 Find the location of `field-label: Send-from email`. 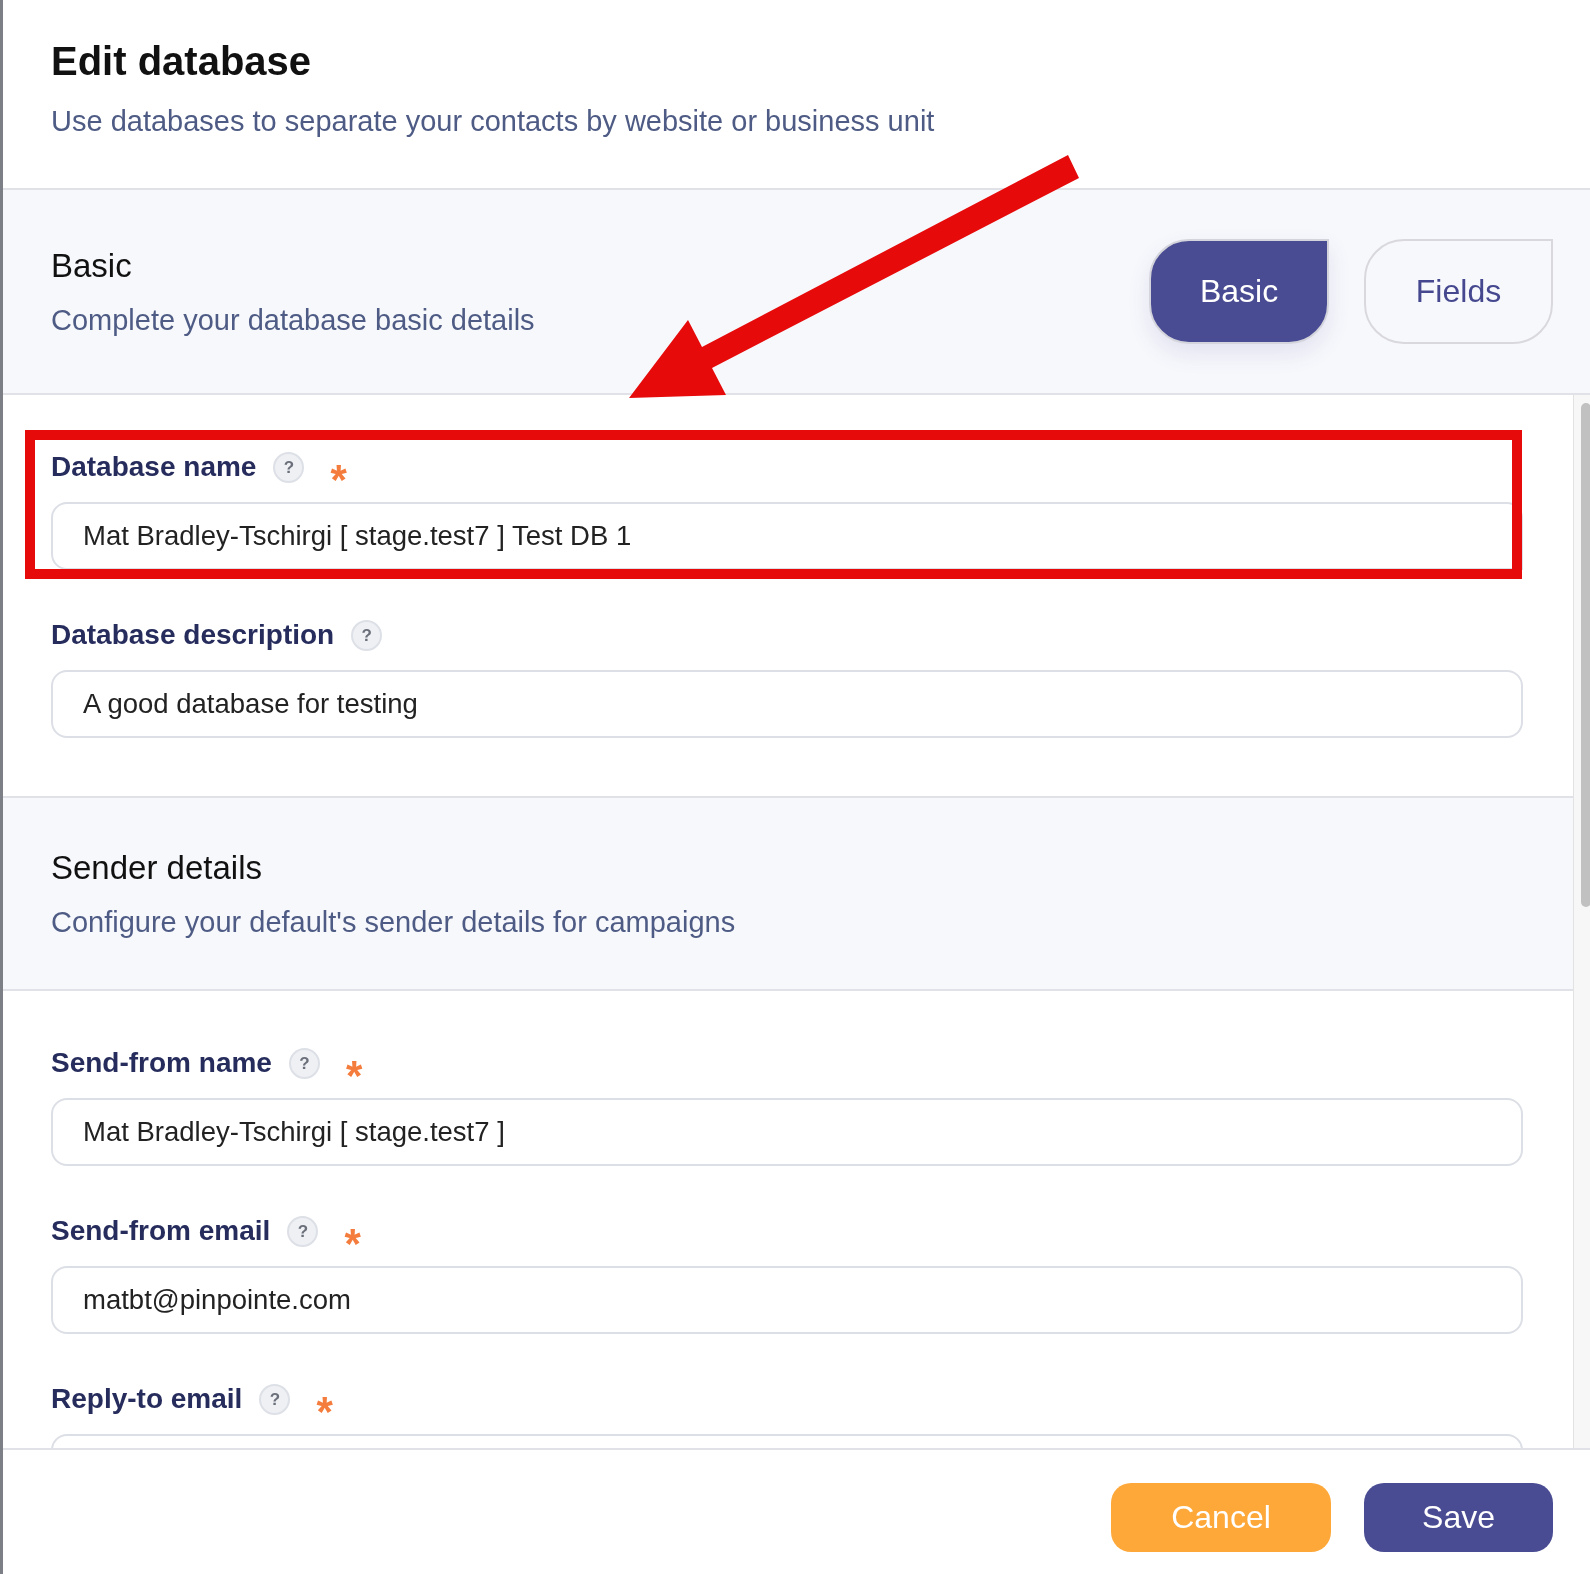

field-label: Send-from email is located at coordinates (161, 1231).